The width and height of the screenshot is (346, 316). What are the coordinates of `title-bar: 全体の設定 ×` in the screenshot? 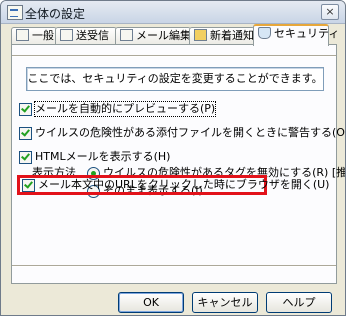 It's located at (173, 12).